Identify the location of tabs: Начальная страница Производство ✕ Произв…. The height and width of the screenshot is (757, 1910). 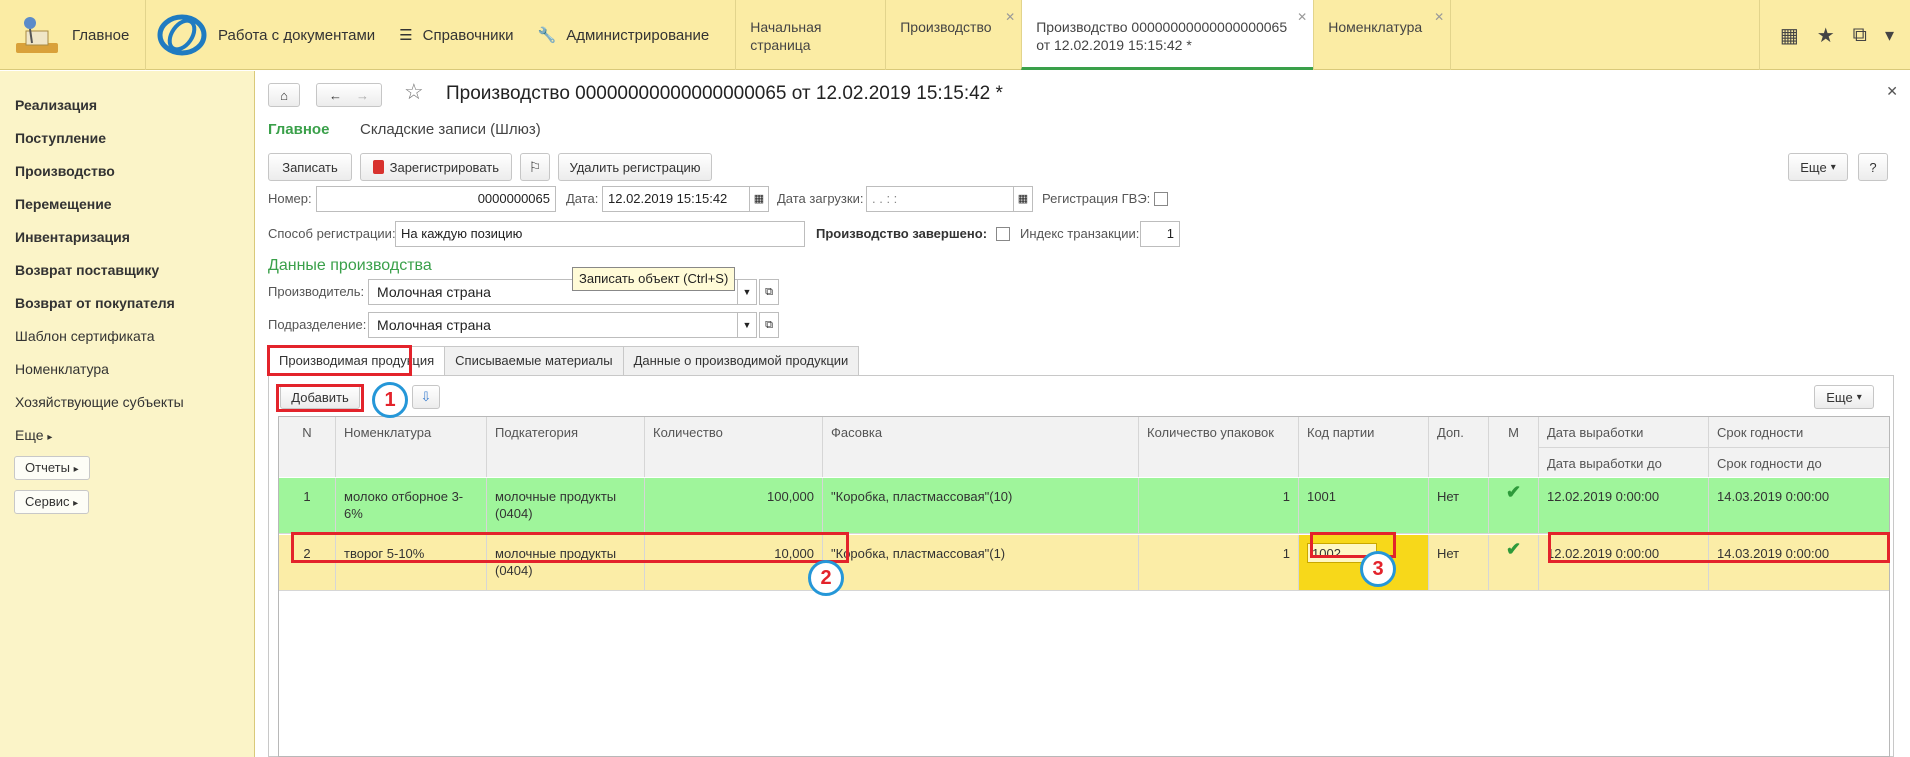
(1093, 35).